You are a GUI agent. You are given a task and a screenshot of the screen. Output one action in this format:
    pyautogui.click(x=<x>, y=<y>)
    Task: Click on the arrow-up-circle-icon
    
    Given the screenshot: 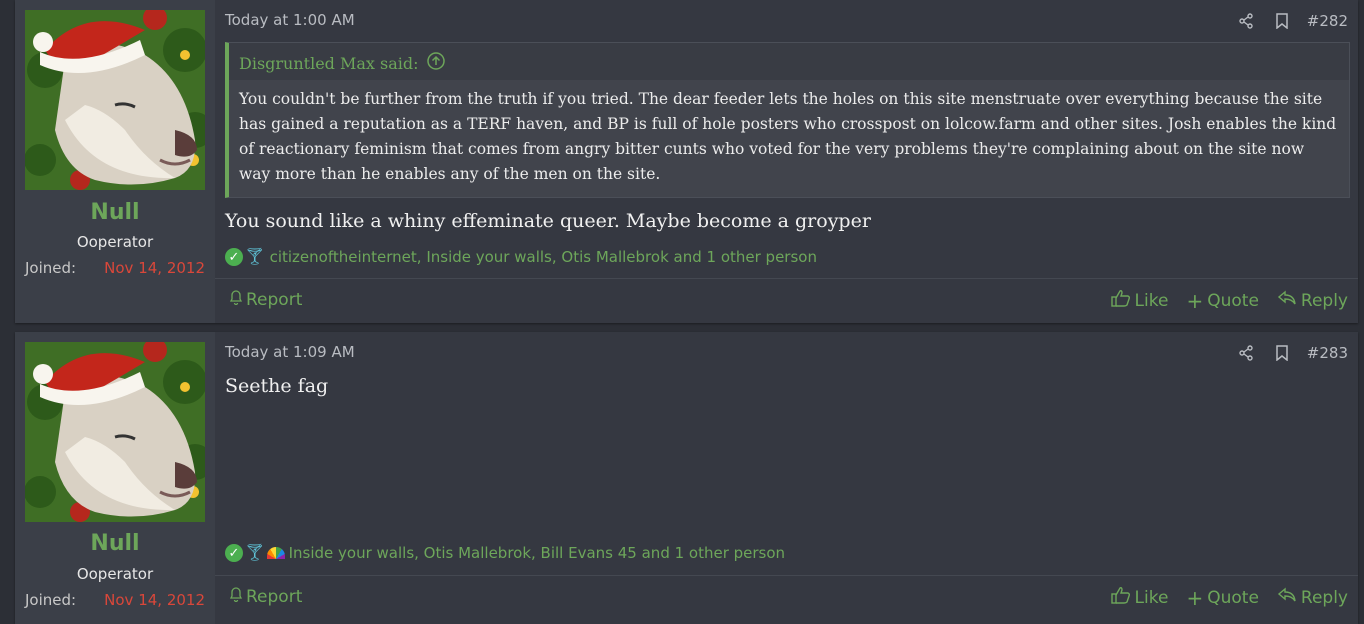 What is the action you would take?
    pyautogui.click(x=435, y=63)
    